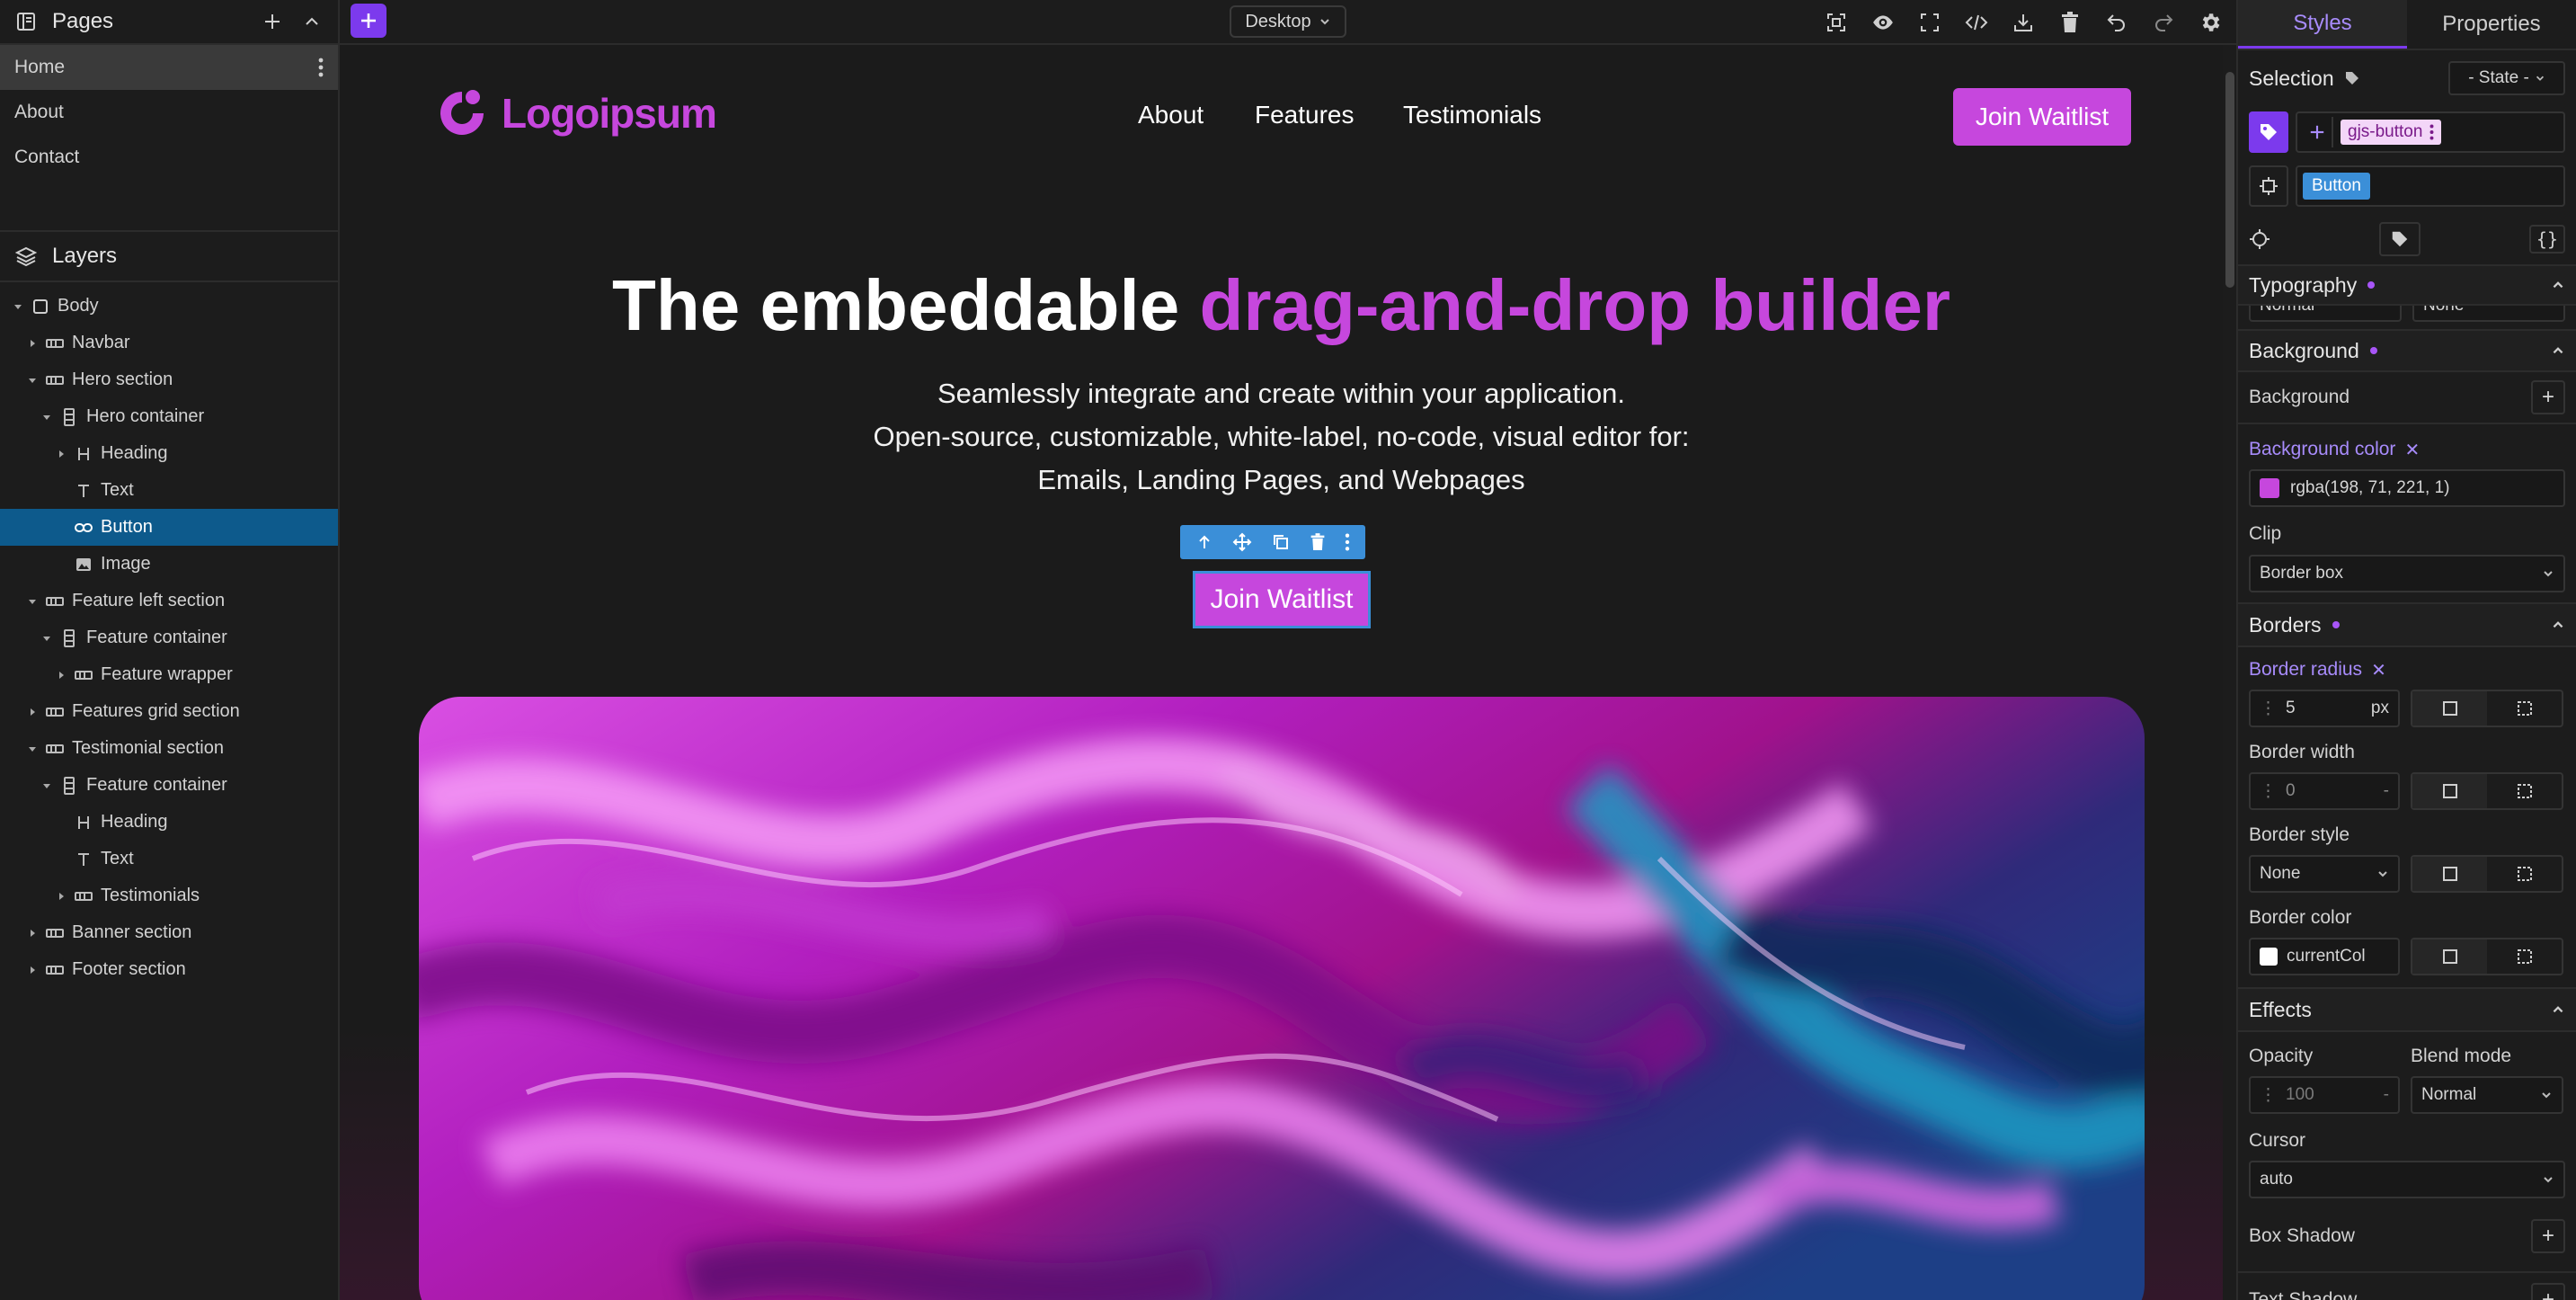  I want to click on all-corners-icon, so click(2449, 708).